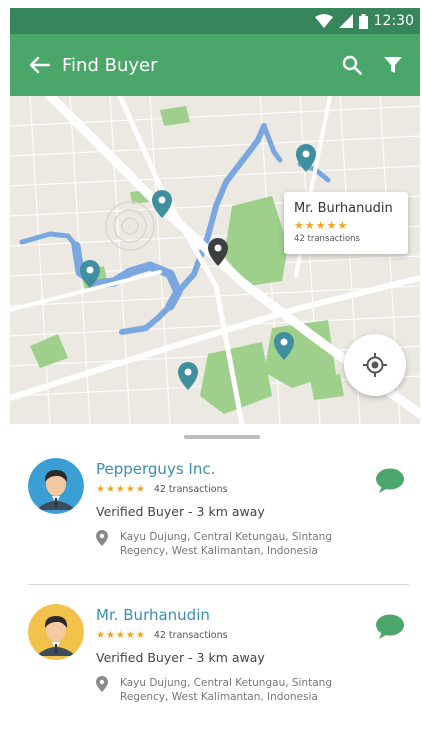 This screenshot has width=422, height=745. Describe the element at coordinates (363, 21) in the screenshot. I see `battery-icon` at that location.